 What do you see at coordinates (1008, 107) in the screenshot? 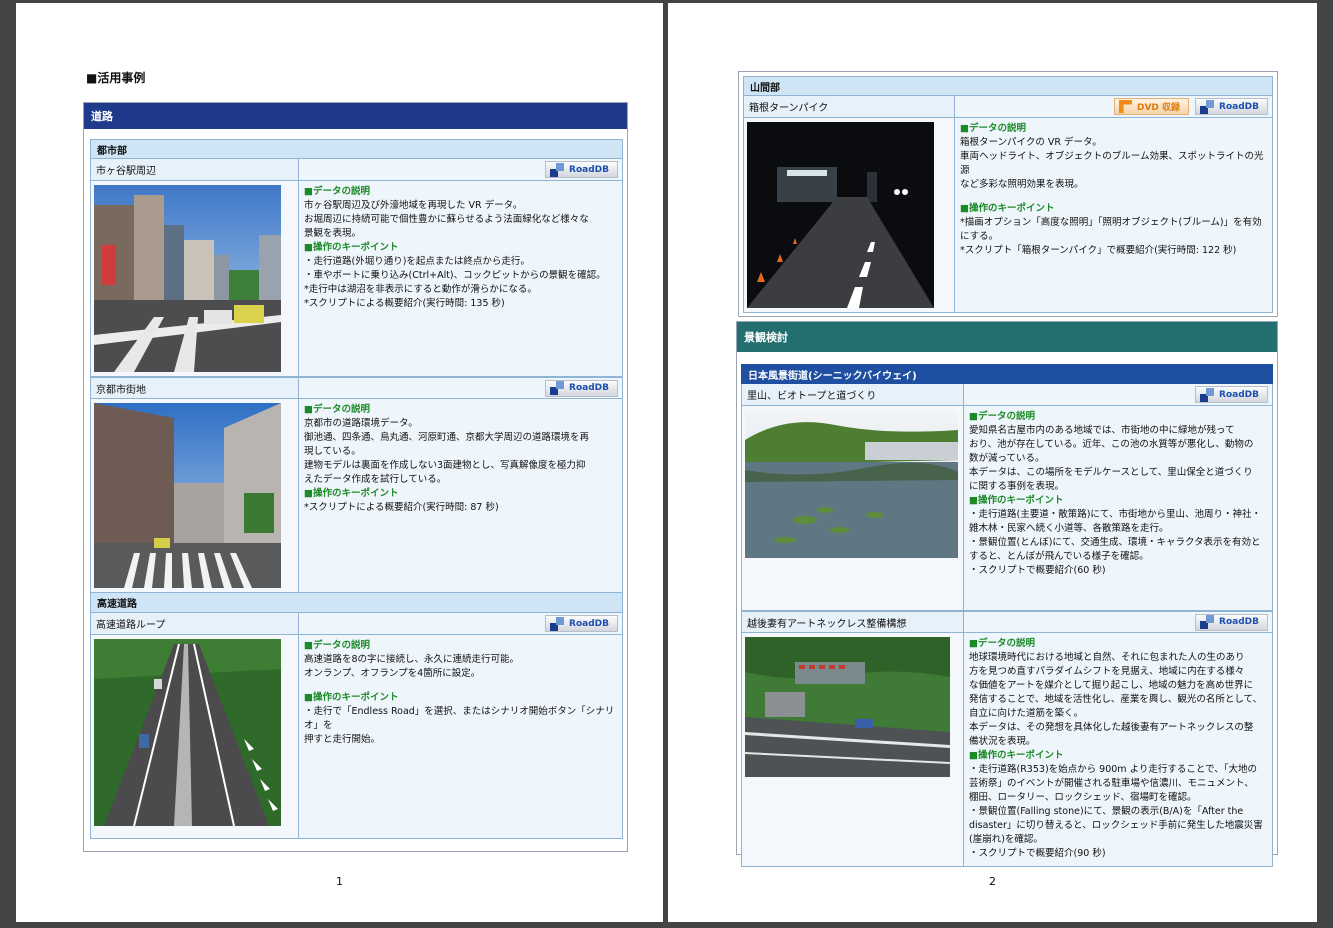
I see `entry-header: 箱根ターンパイク DVD 収録 RoadDB` at bounding box center [1008, 107].